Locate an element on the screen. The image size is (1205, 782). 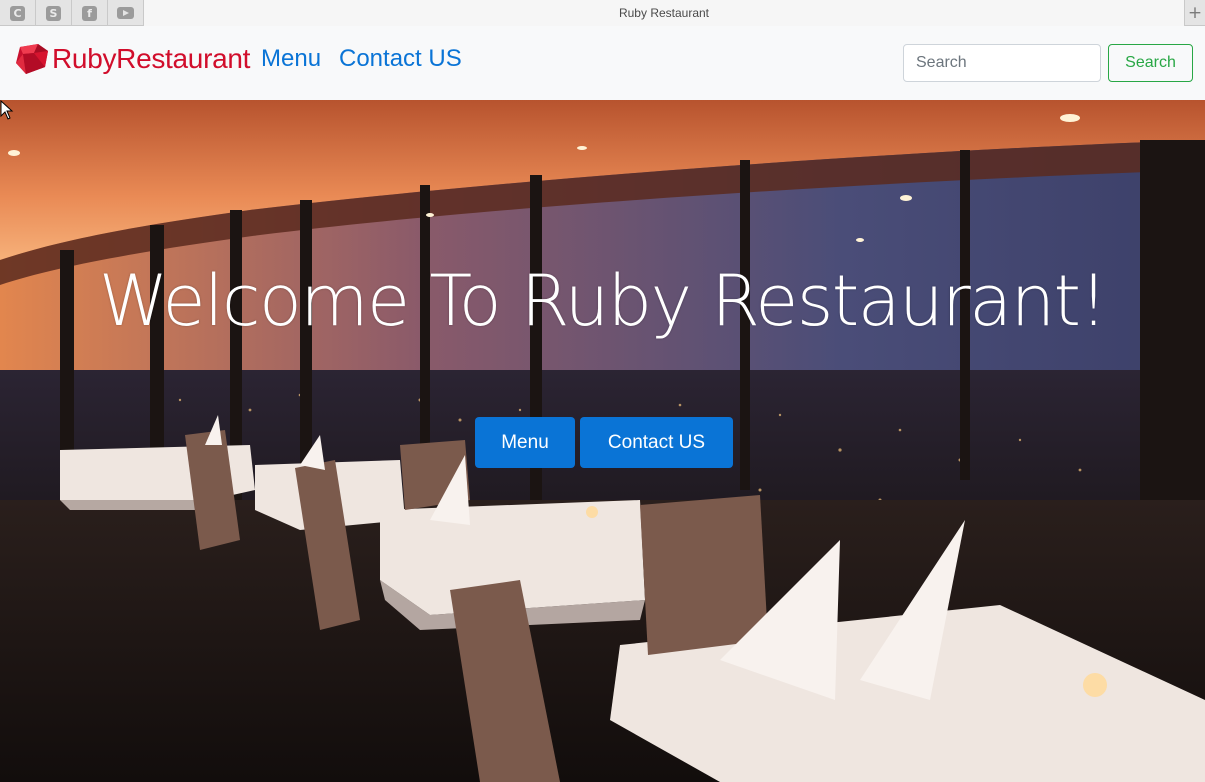
site-navbar: RubyRestaurant Menu Contact US Search is located at coordinates (602, 63).